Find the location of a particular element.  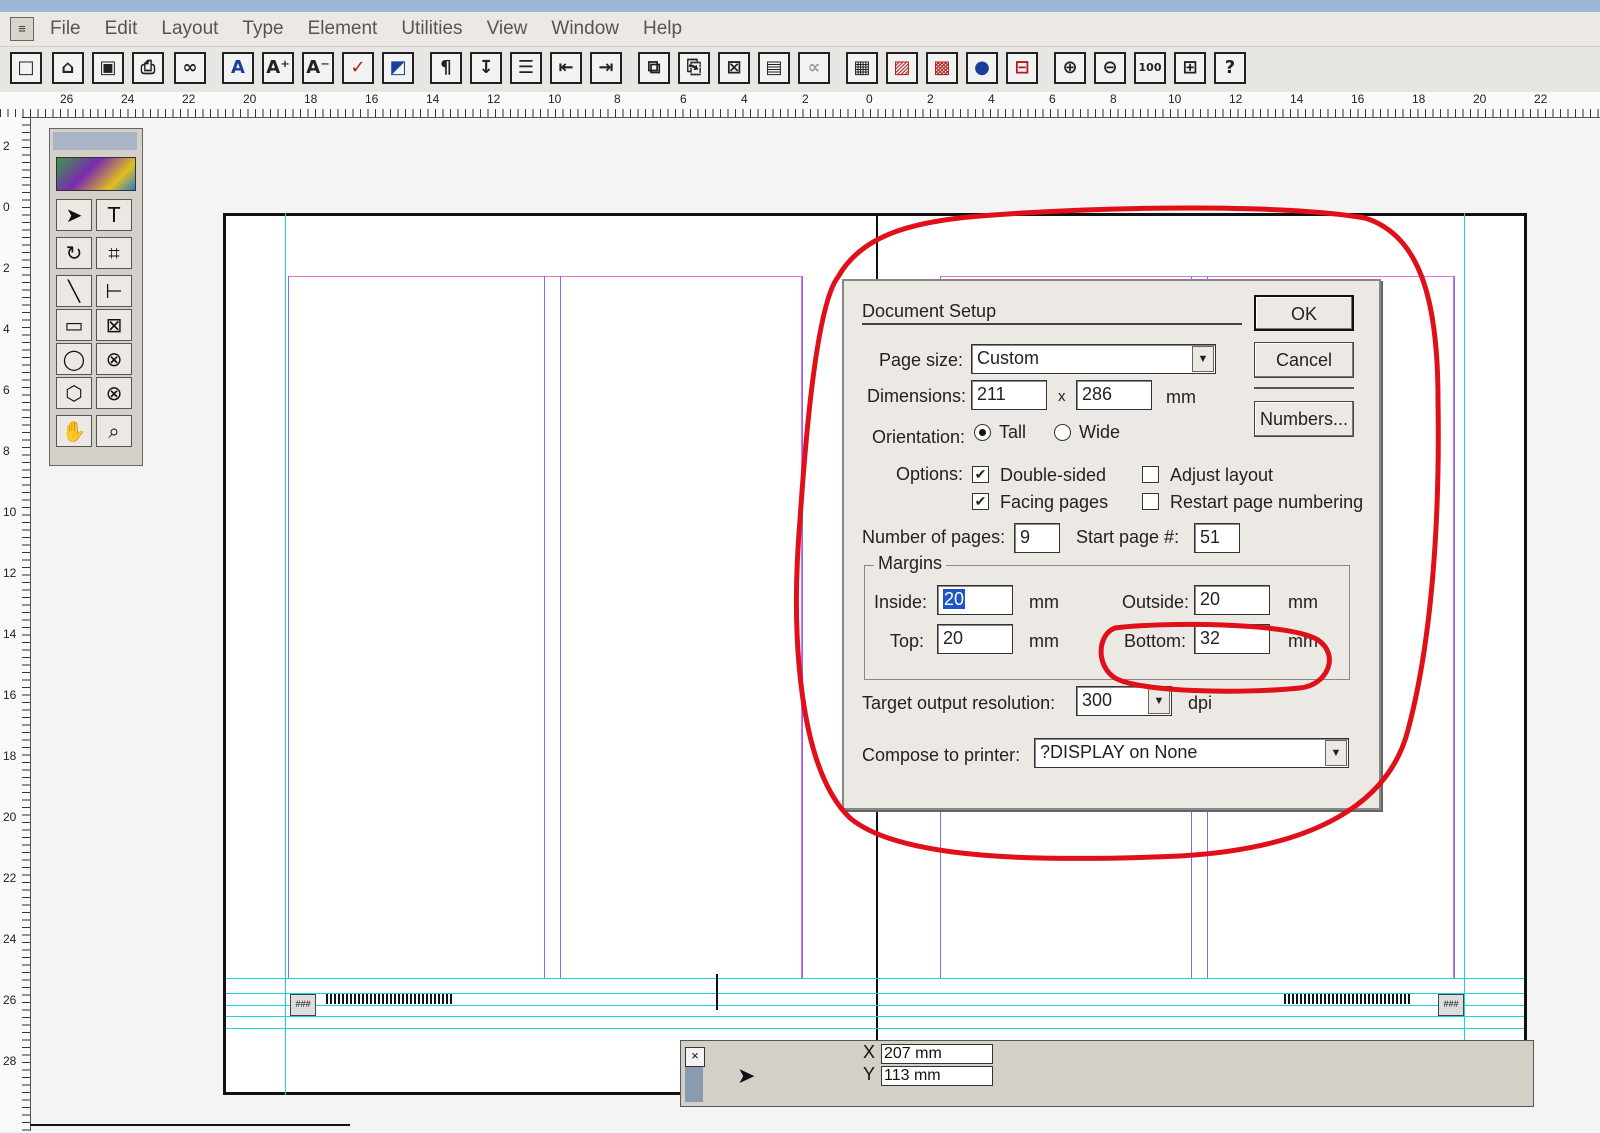

x-label: X is located at coordinates (869, 1052).